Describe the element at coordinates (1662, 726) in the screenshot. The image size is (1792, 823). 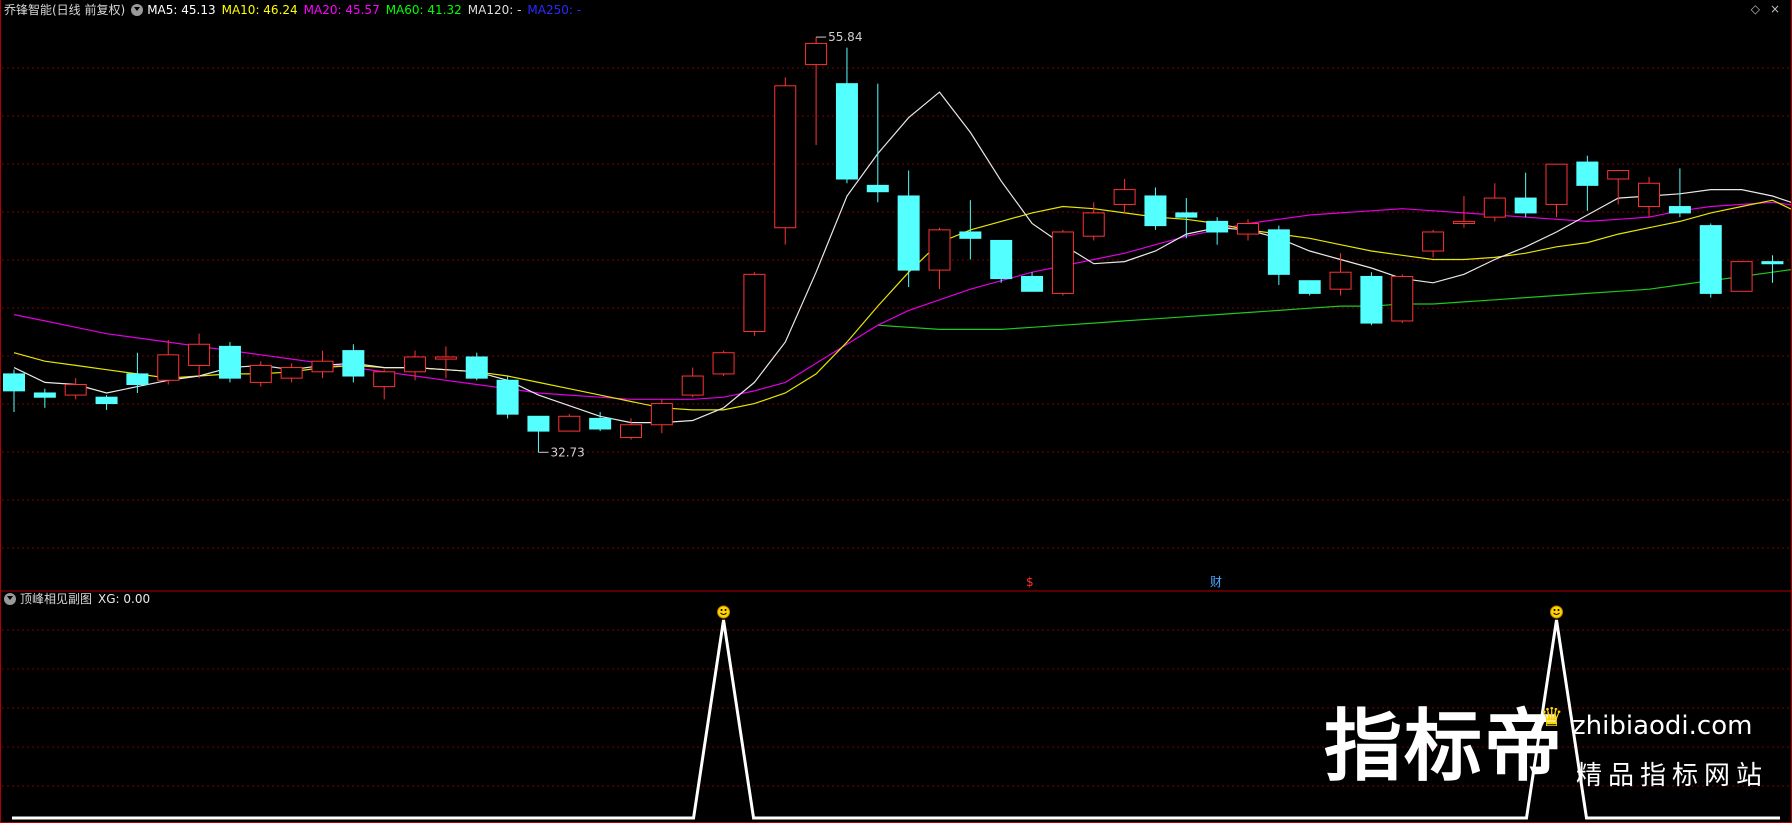
I see `watermark-url: zhibiaodi.com` at that location.